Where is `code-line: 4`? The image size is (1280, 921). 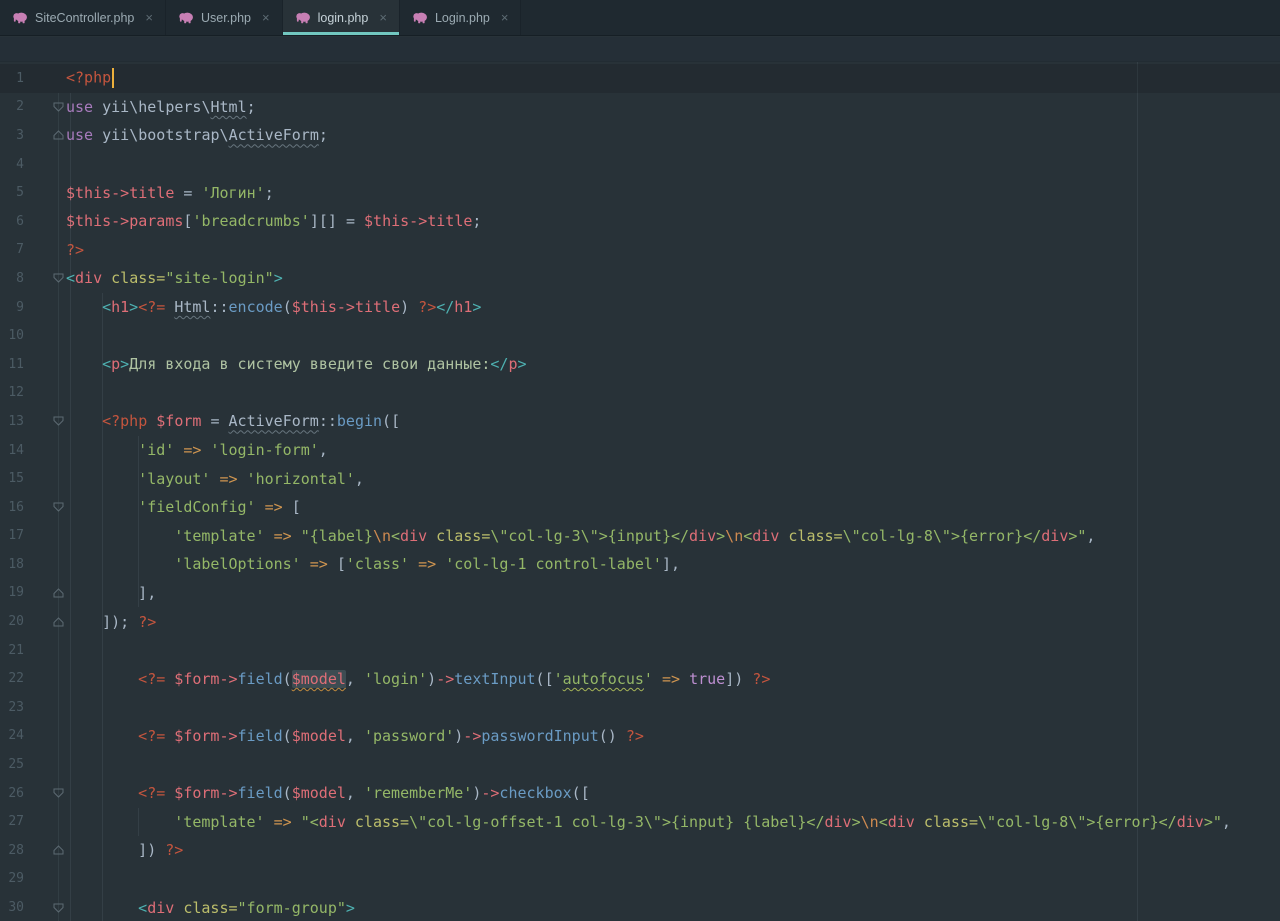 code-line: 4 is located at coordinates (640, 164).